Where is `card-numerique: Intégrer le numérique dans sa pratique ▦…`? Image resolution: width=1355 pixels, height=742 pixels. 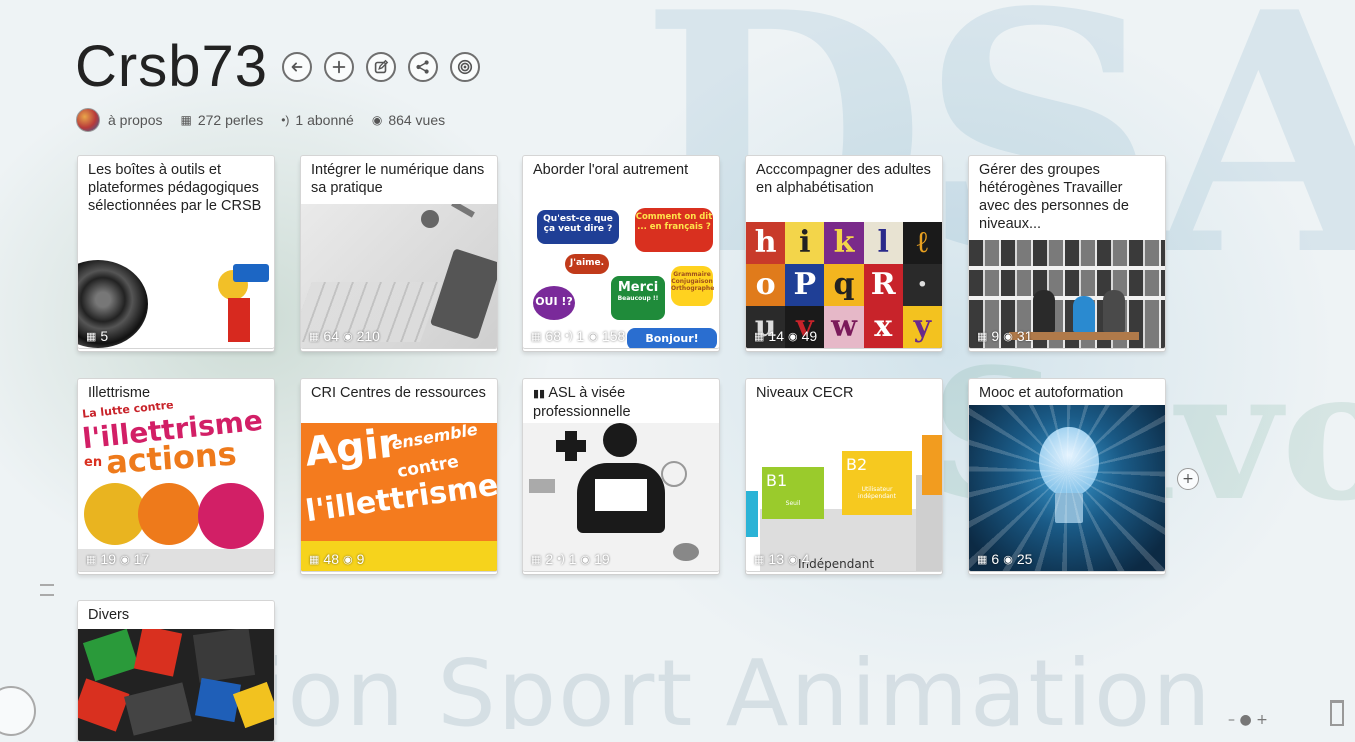
card-numerique: Intégrer le numérique dans sa pratique ▦… is located at coordinates (399, 252).